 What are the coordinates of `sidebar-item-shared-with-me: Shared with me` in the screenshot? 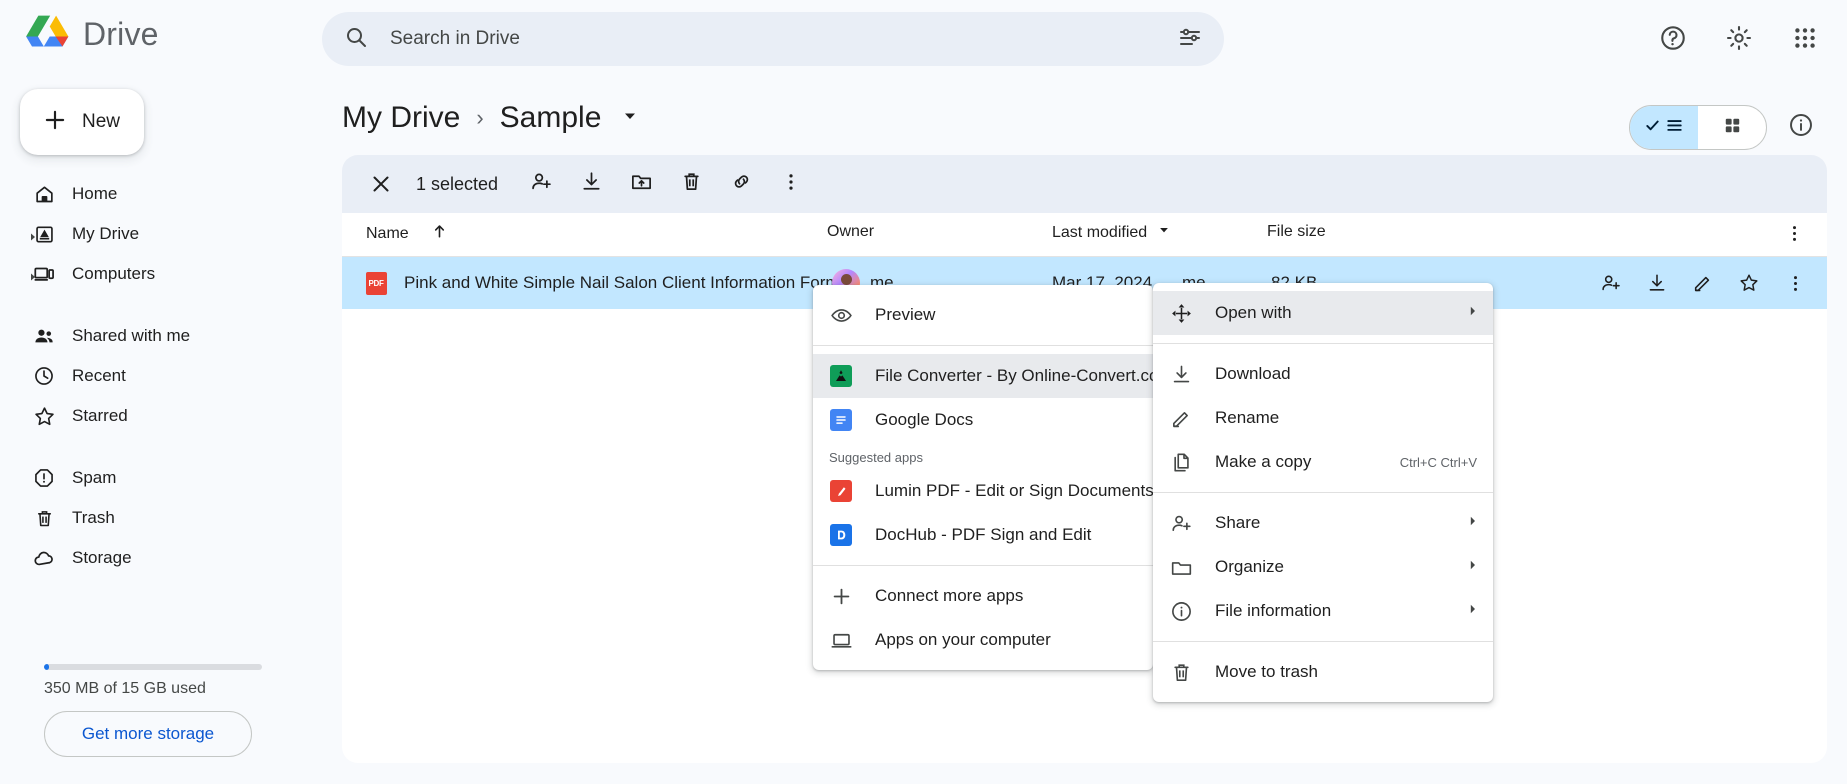 It's located at (161, 336).